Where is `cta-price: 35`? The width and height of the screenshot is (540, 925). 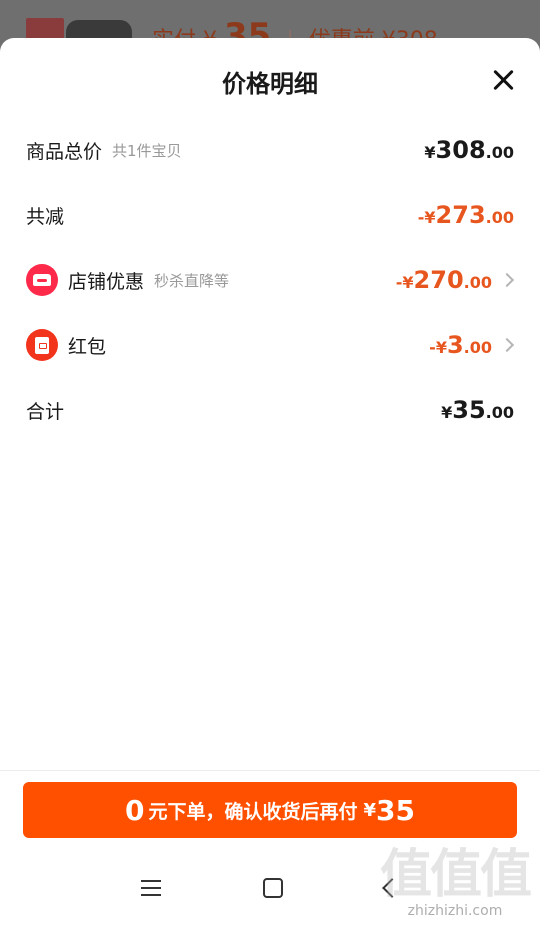 cta-price: 35 is located at coordinates (395, 810).